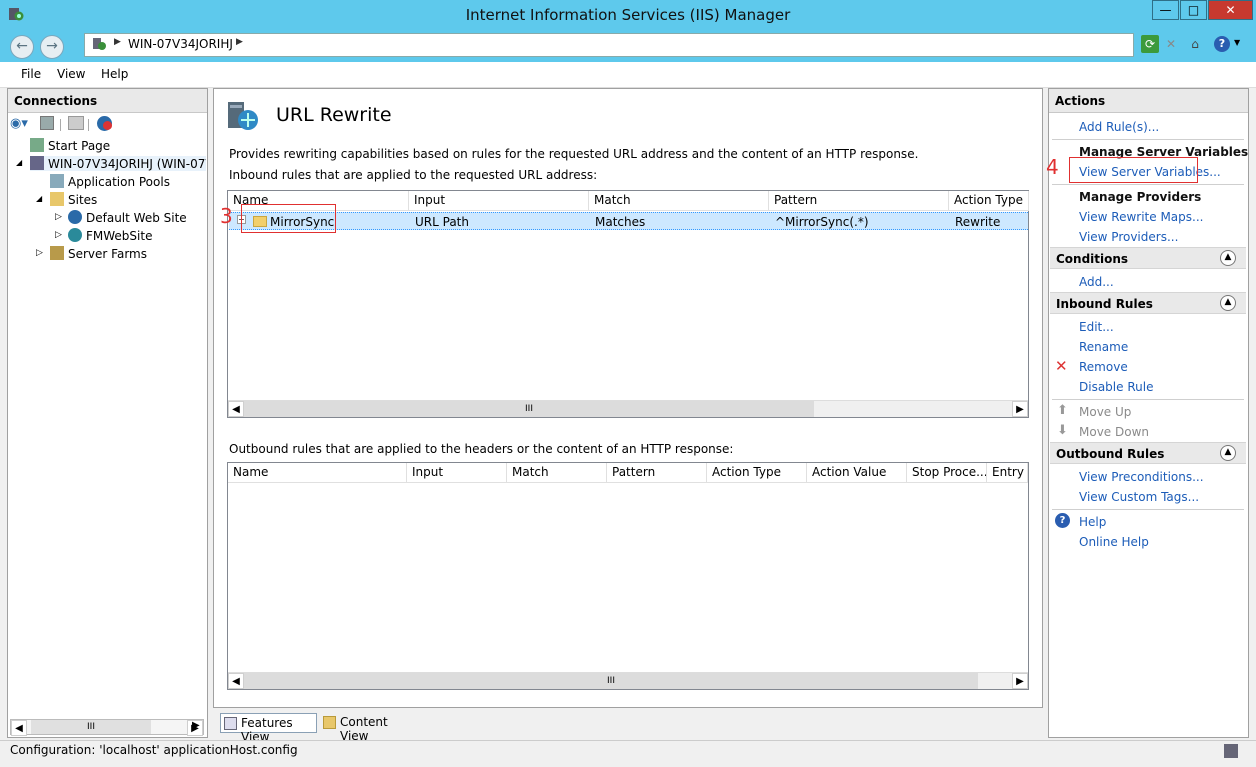  What do you see at coordinates (857, 473) in the screenshot?
I see `column-header-action-value: Action Value` at bounding box center [857, 473].